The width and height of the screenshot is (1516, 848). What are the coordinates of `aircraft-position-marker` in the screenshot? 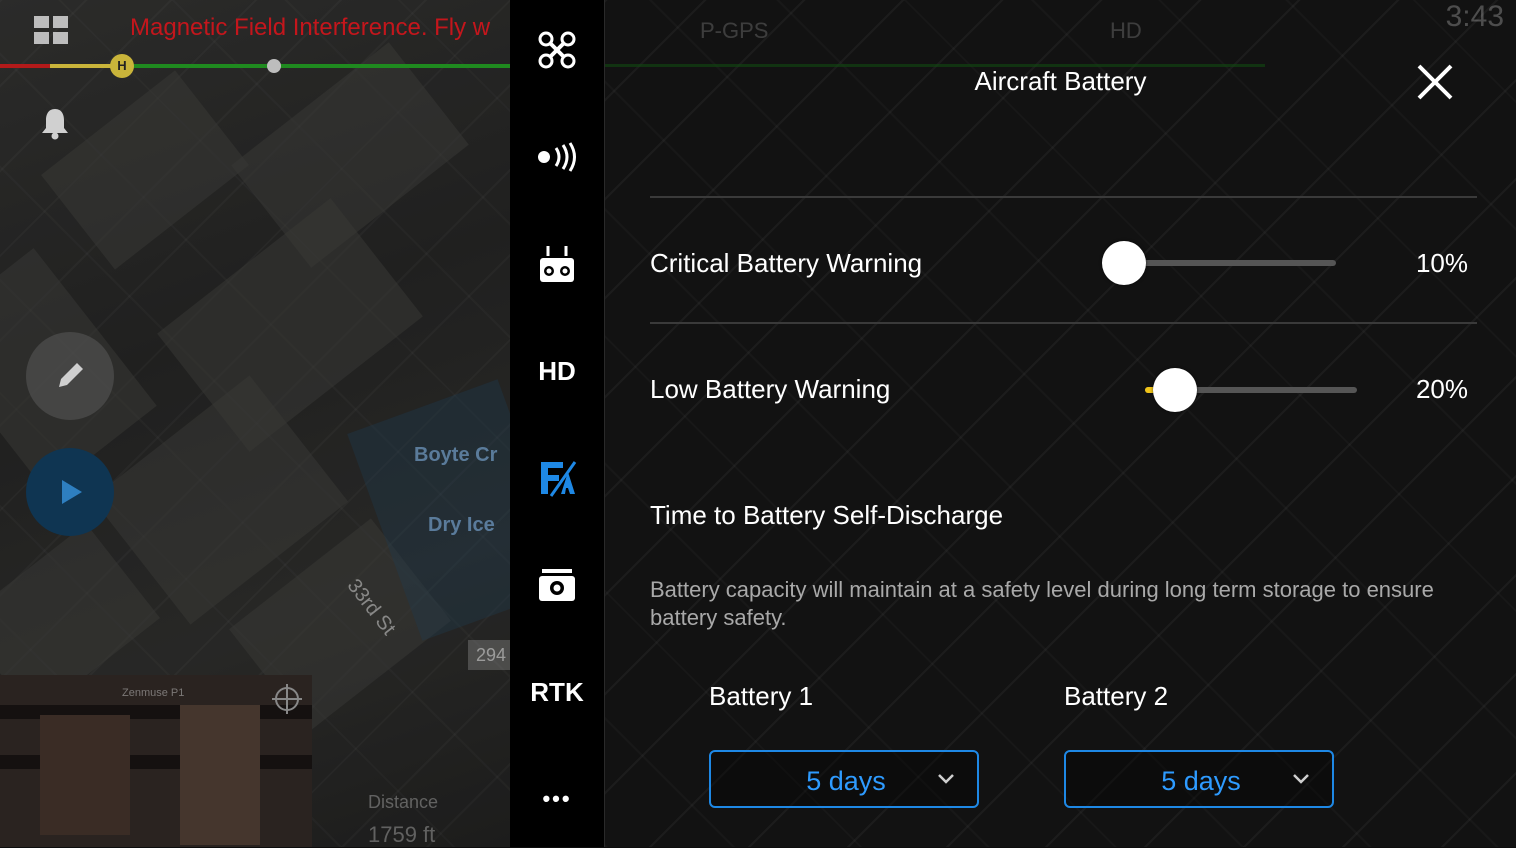 It's located at (274, 66).